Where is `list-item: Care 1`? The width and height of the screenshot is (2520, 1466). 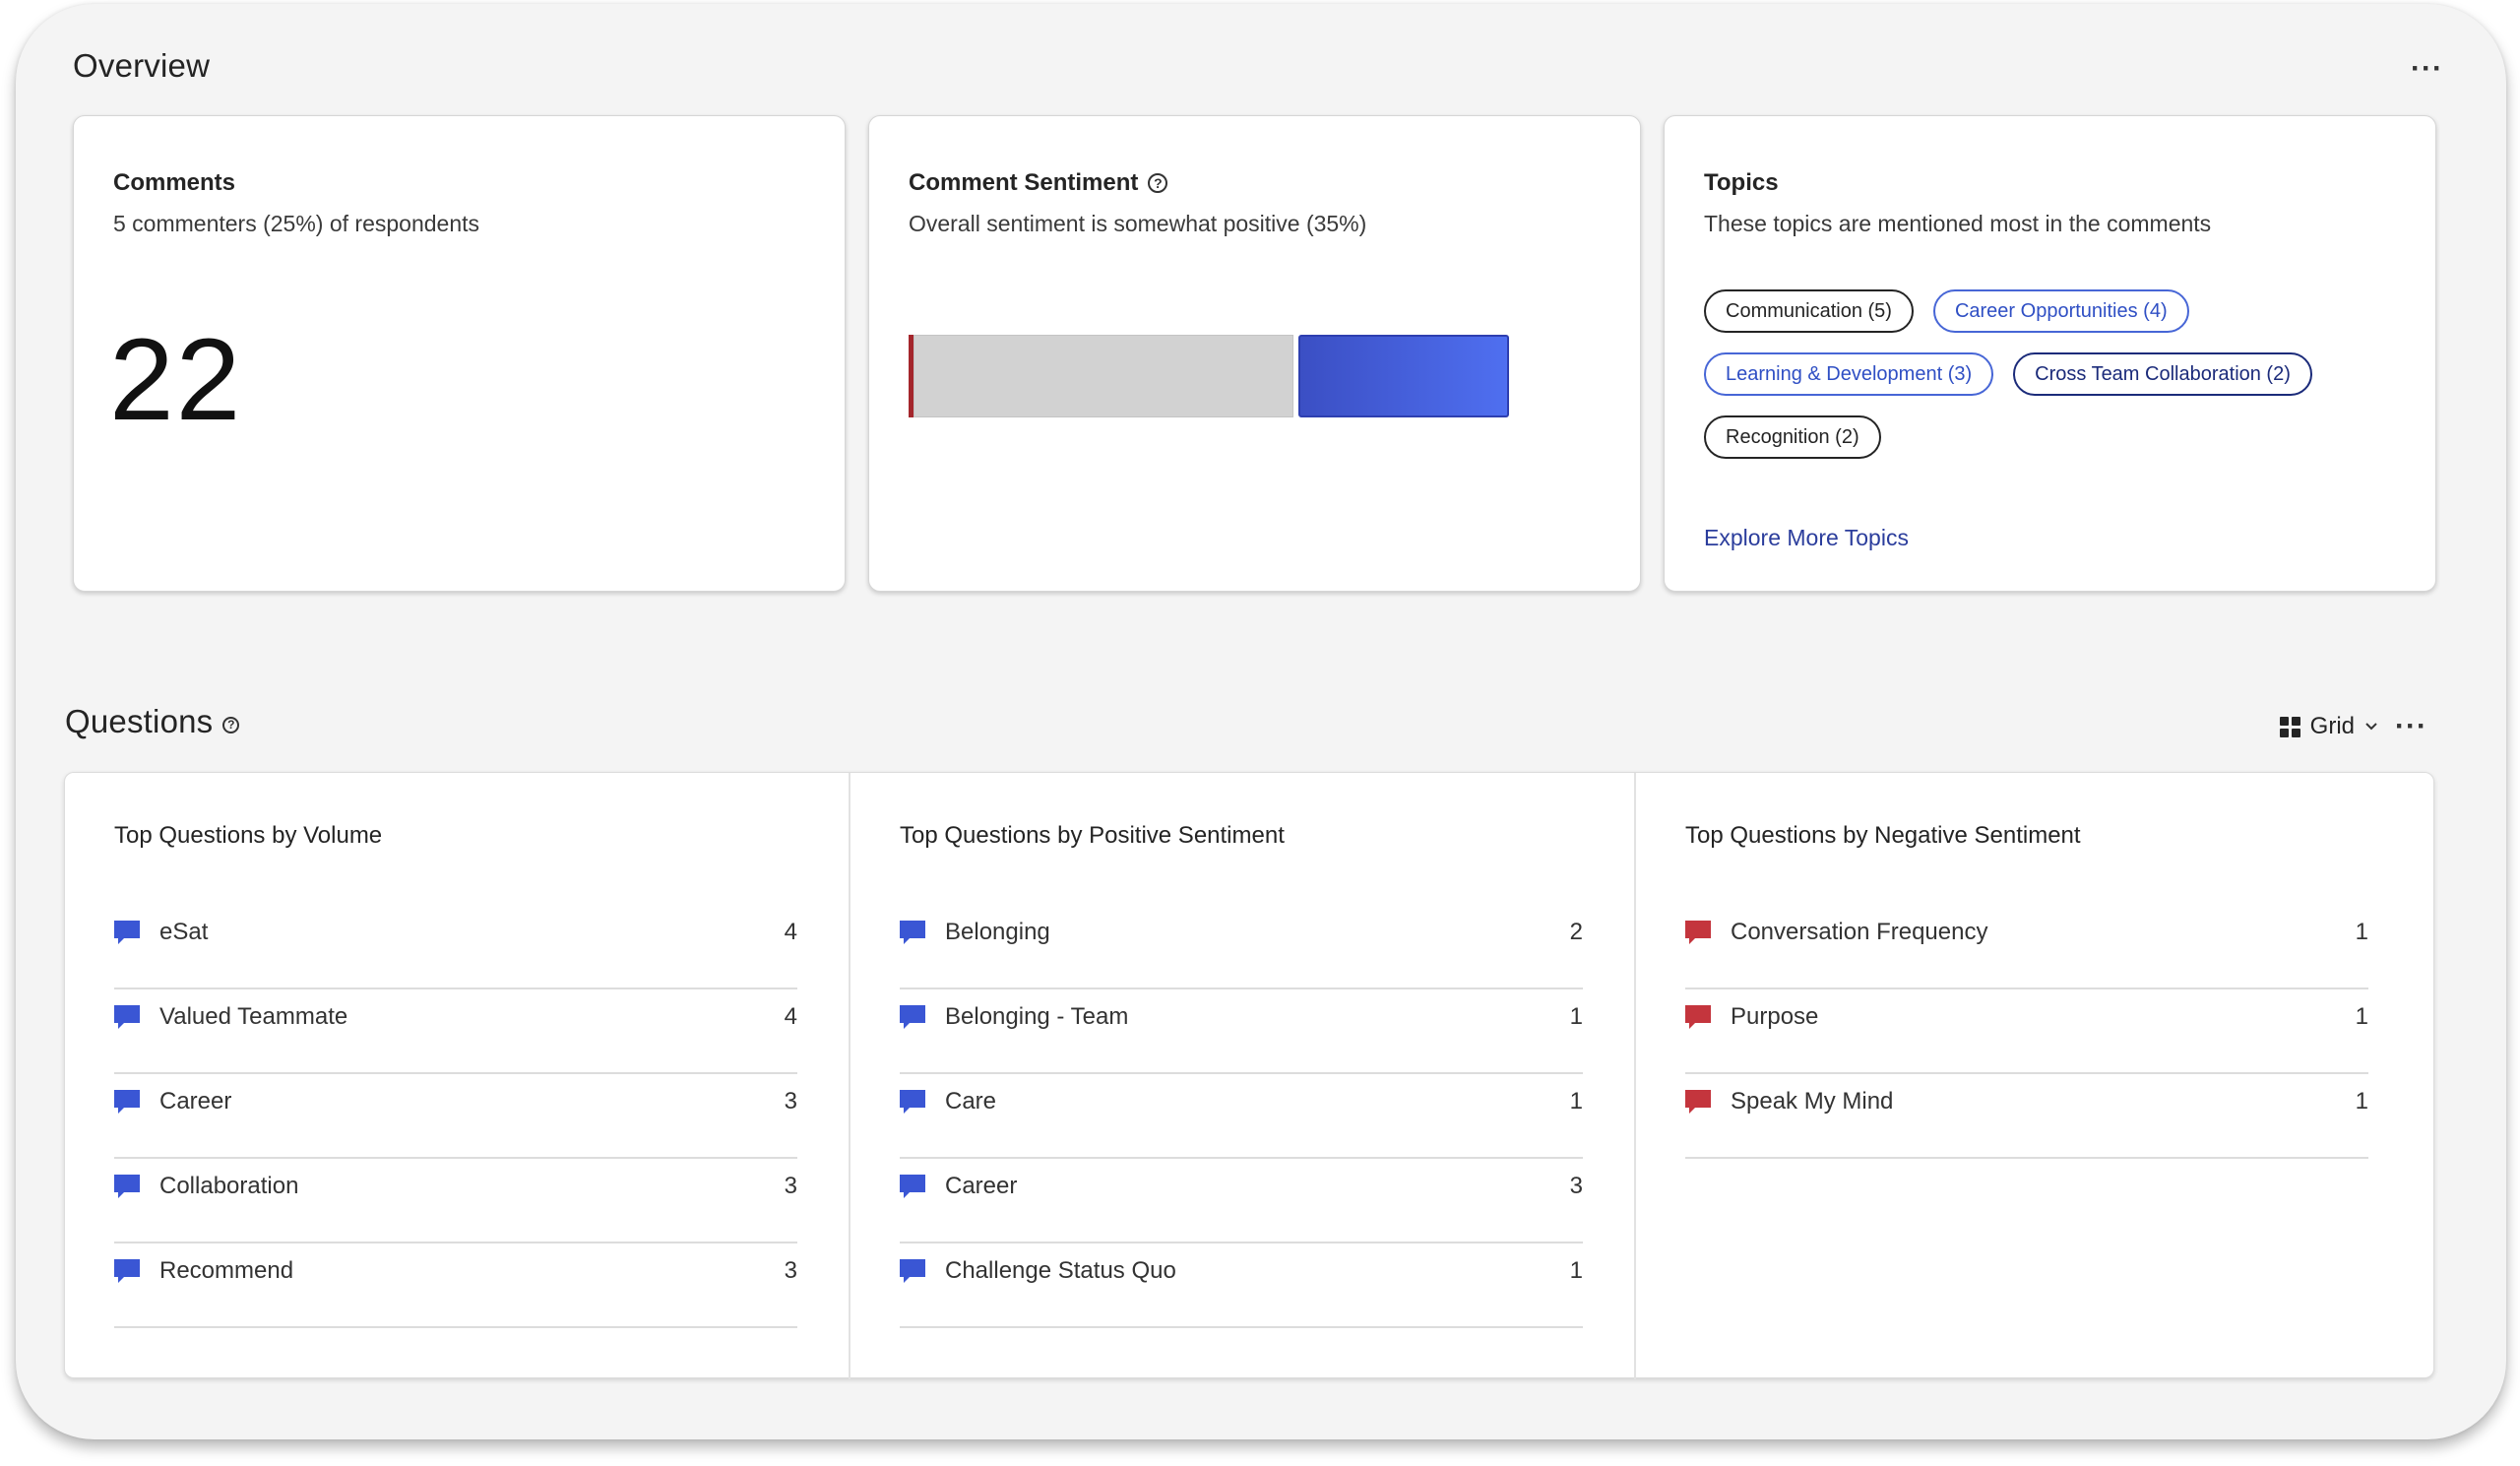 list-item: Care 1 is located at coordinates (1241, 1117).